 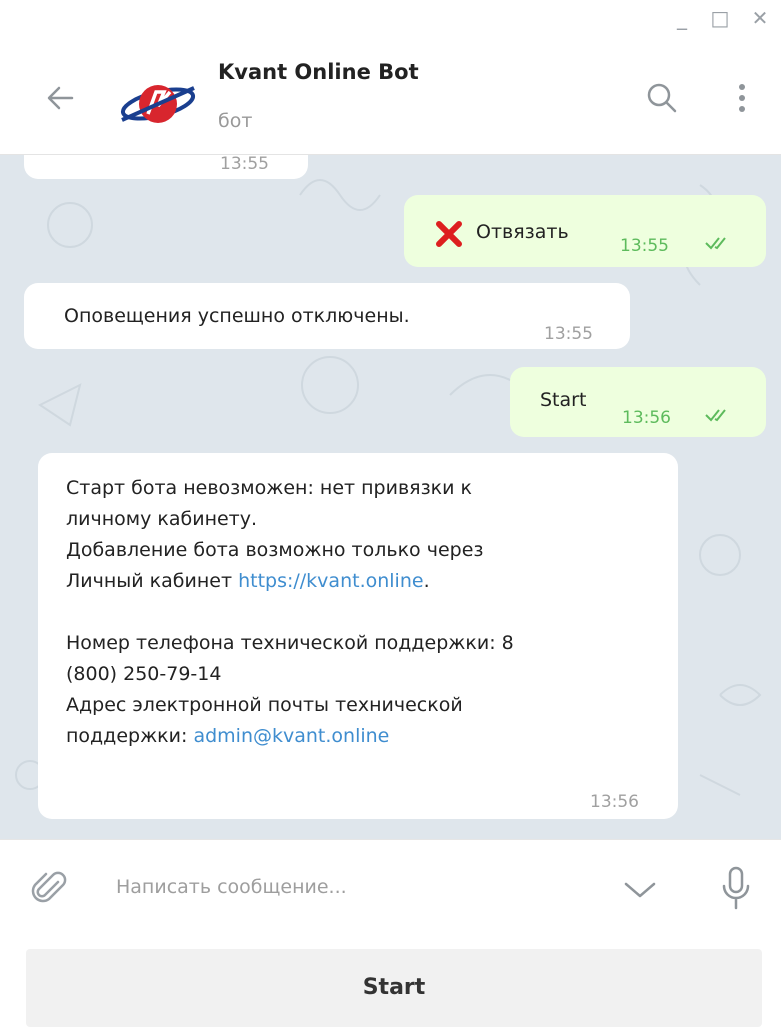 What do you see at coordinates (563, 400) in the screenshot?
I see `message-text: Start` at bounding box center [563, 400].